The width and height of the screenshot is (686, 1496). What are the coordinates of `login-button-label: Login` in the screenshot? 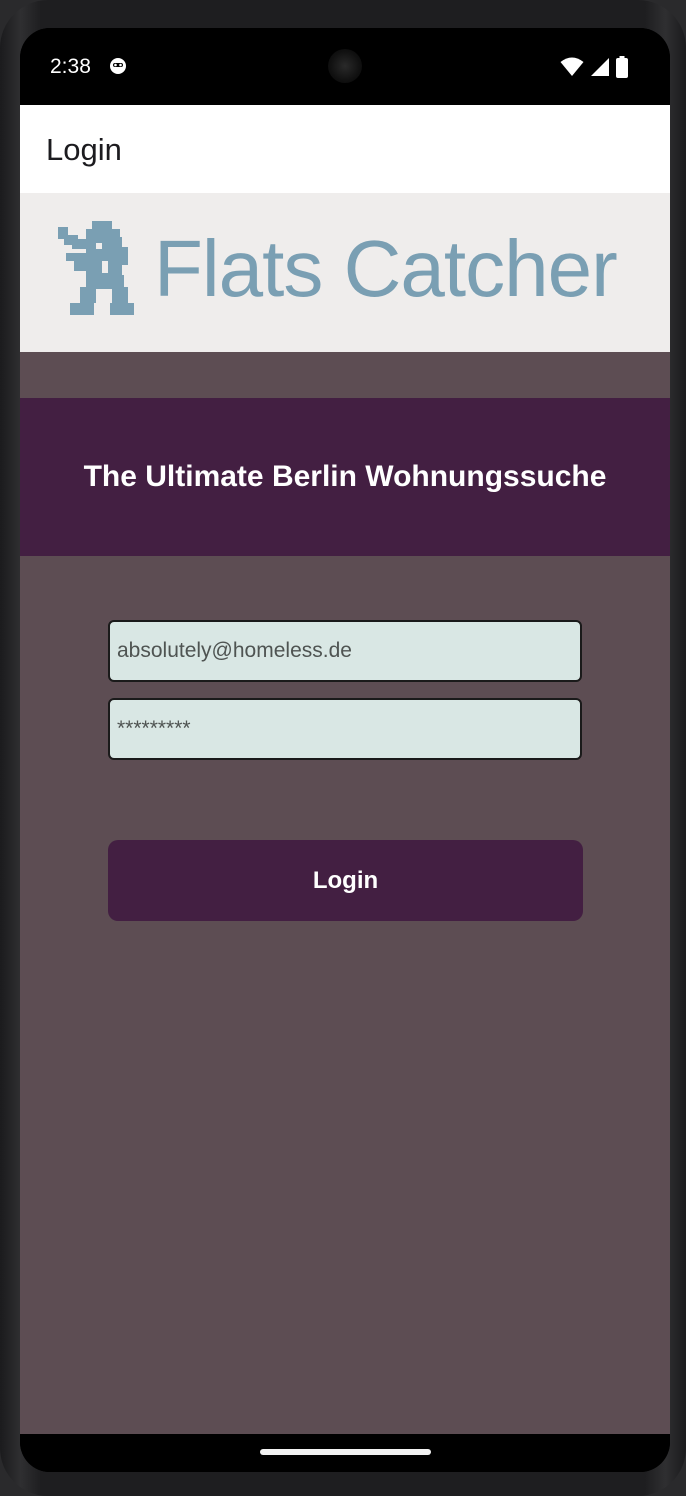 It's located at (345, 880).